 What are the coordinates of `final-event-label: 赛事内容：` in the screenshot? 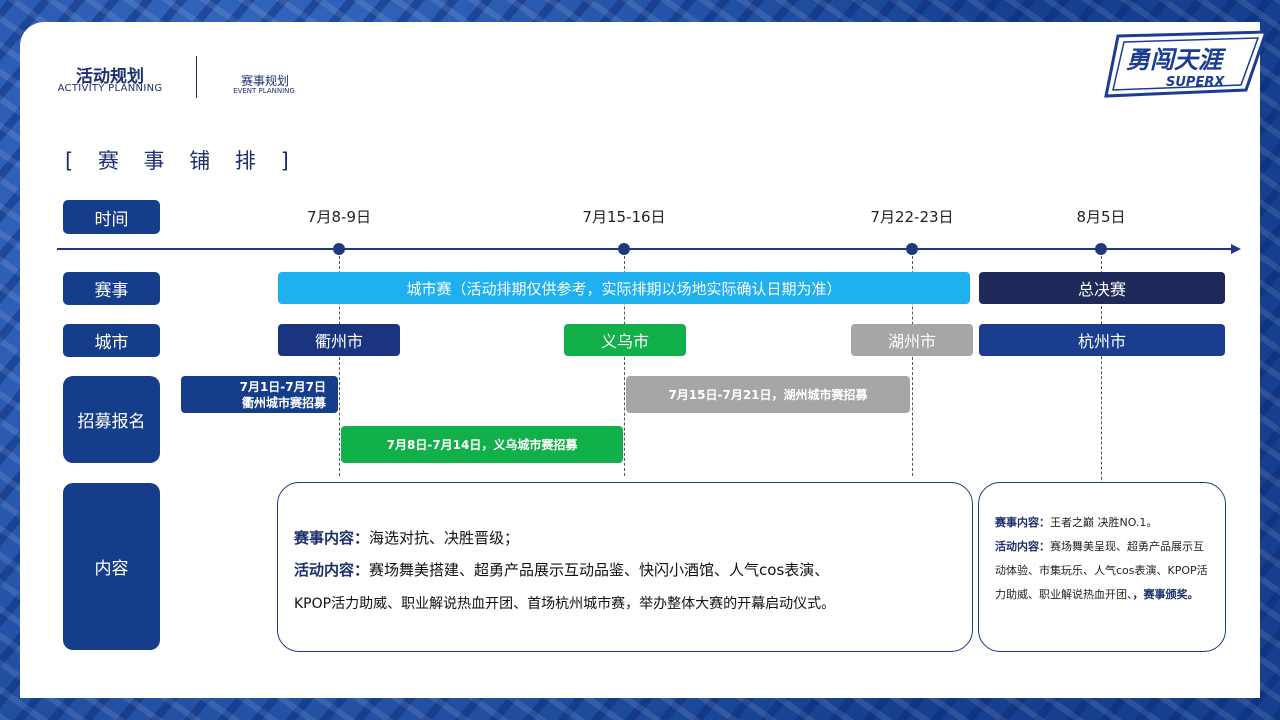 It's located at (1022, 522).